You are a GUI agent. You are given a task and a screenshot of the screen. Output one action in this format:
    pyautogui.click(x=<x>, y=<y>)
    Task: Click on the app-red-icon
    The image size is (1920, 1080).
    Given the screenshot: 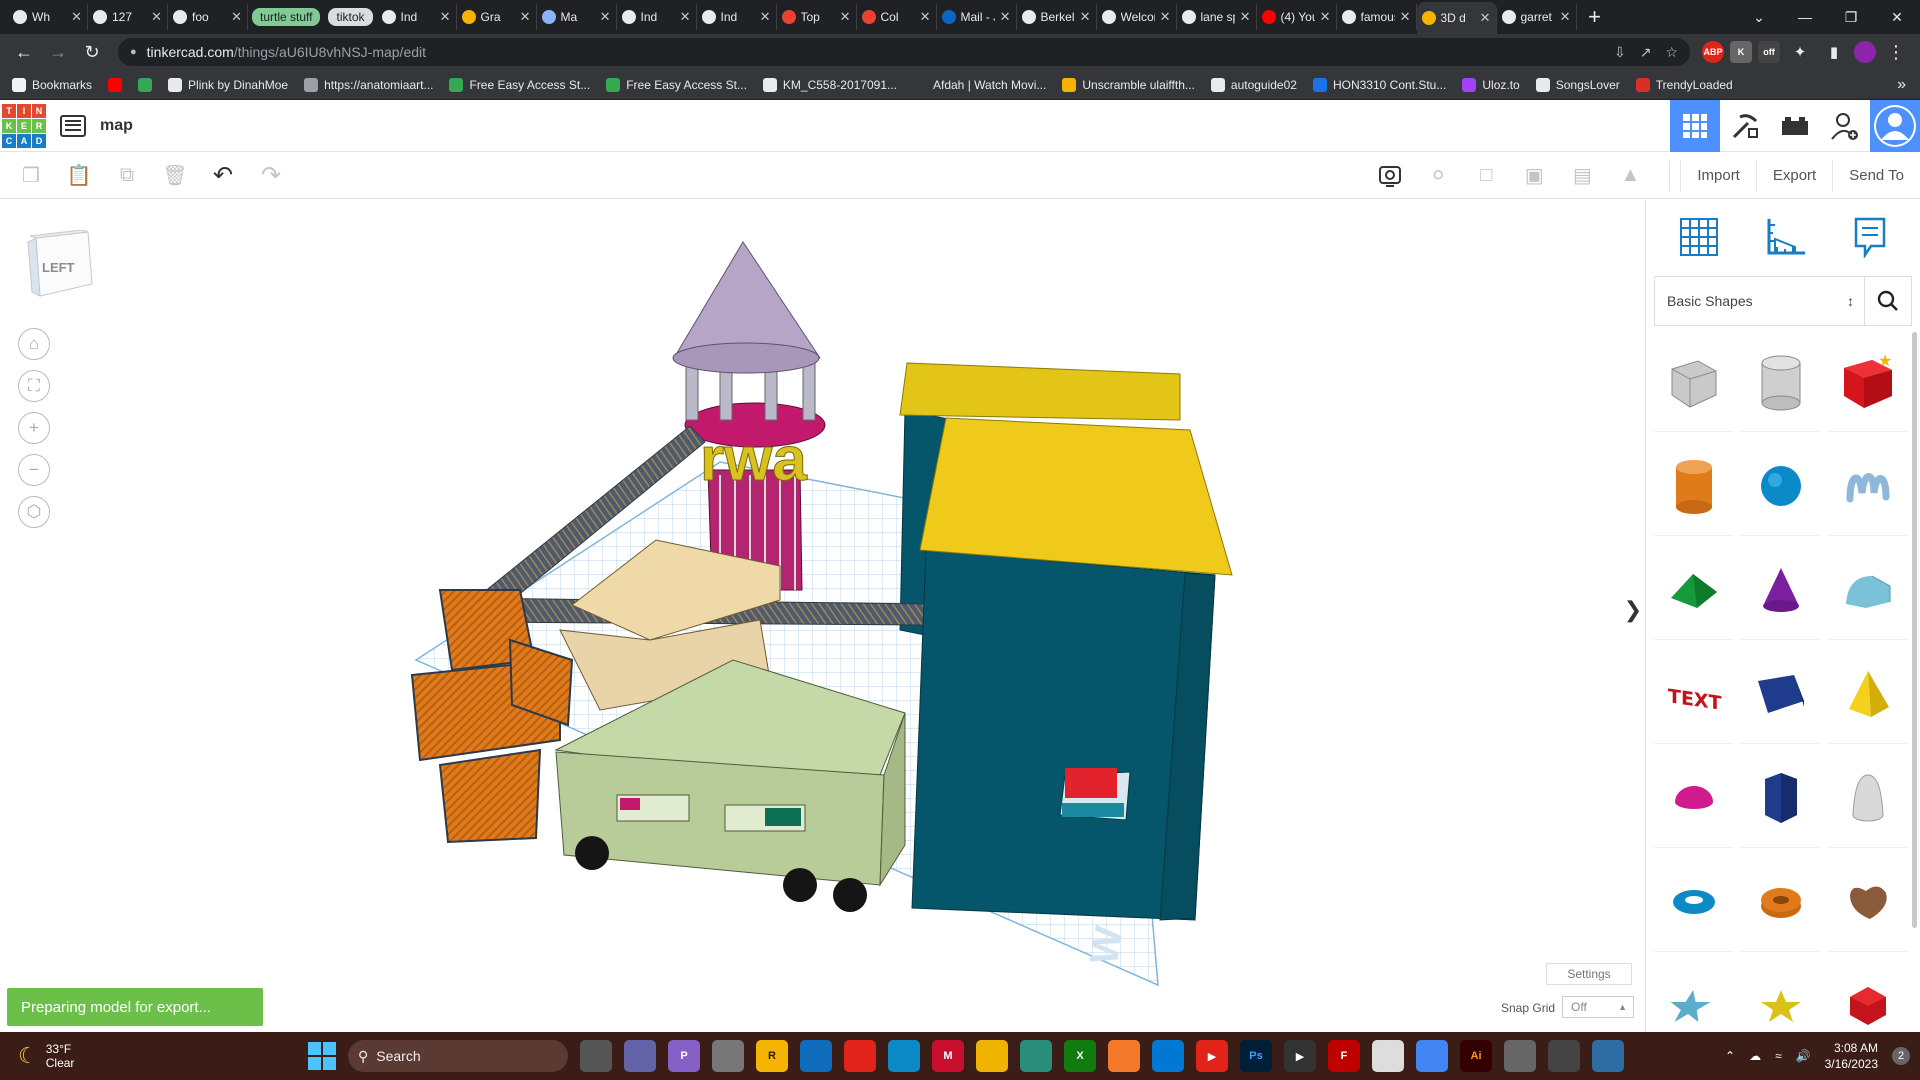 What is the action you would take?
    pyautogui.click(x=860, y=1056)
    